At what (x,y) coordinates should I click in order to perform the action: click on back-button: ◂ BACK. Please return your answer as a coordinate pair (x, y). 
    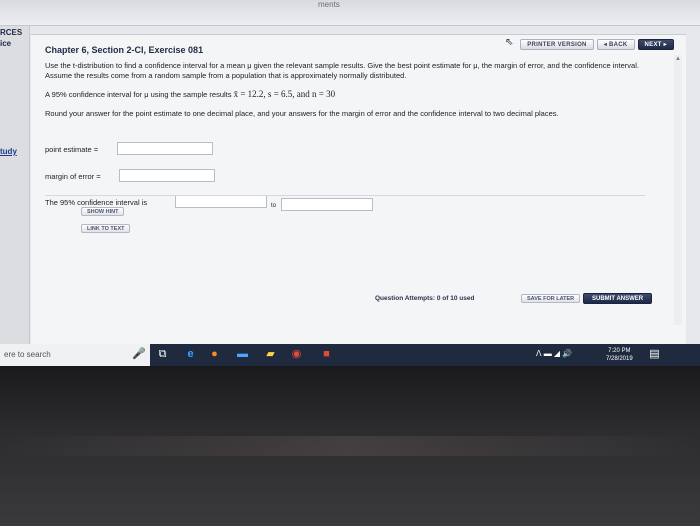
    Looking at the image, I should click on (615, 44).